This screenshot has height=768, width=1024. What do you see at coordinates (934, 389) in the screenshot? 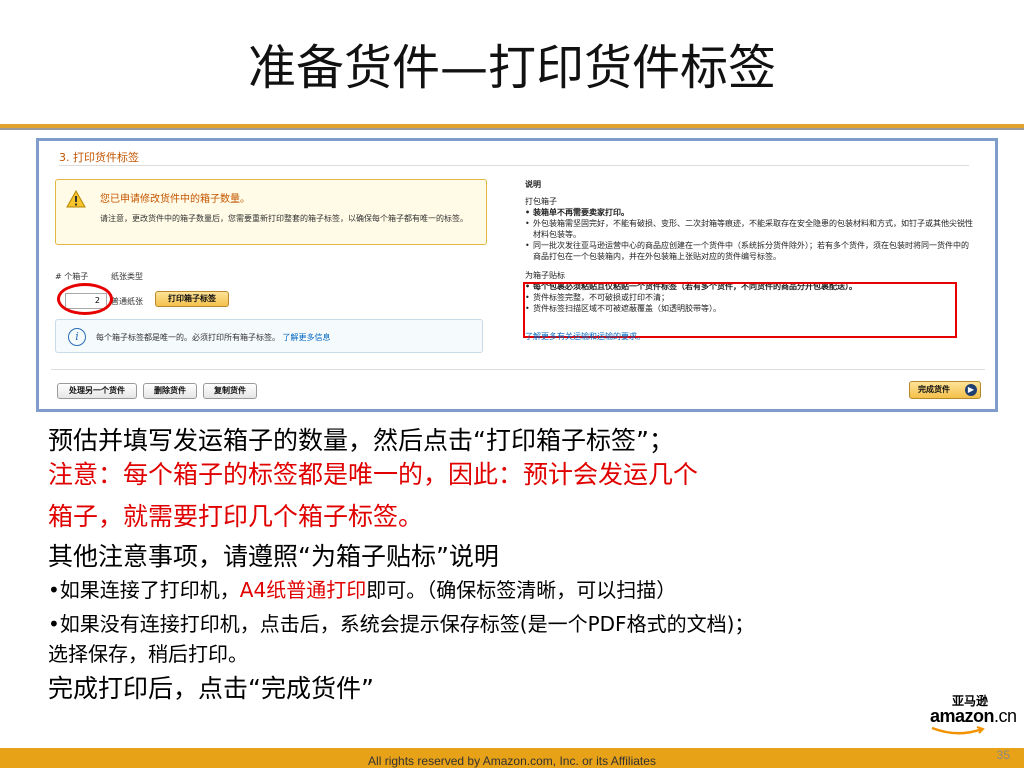
I see `finish-shipment-label: 完成货件` at bounding box center [934, 389].